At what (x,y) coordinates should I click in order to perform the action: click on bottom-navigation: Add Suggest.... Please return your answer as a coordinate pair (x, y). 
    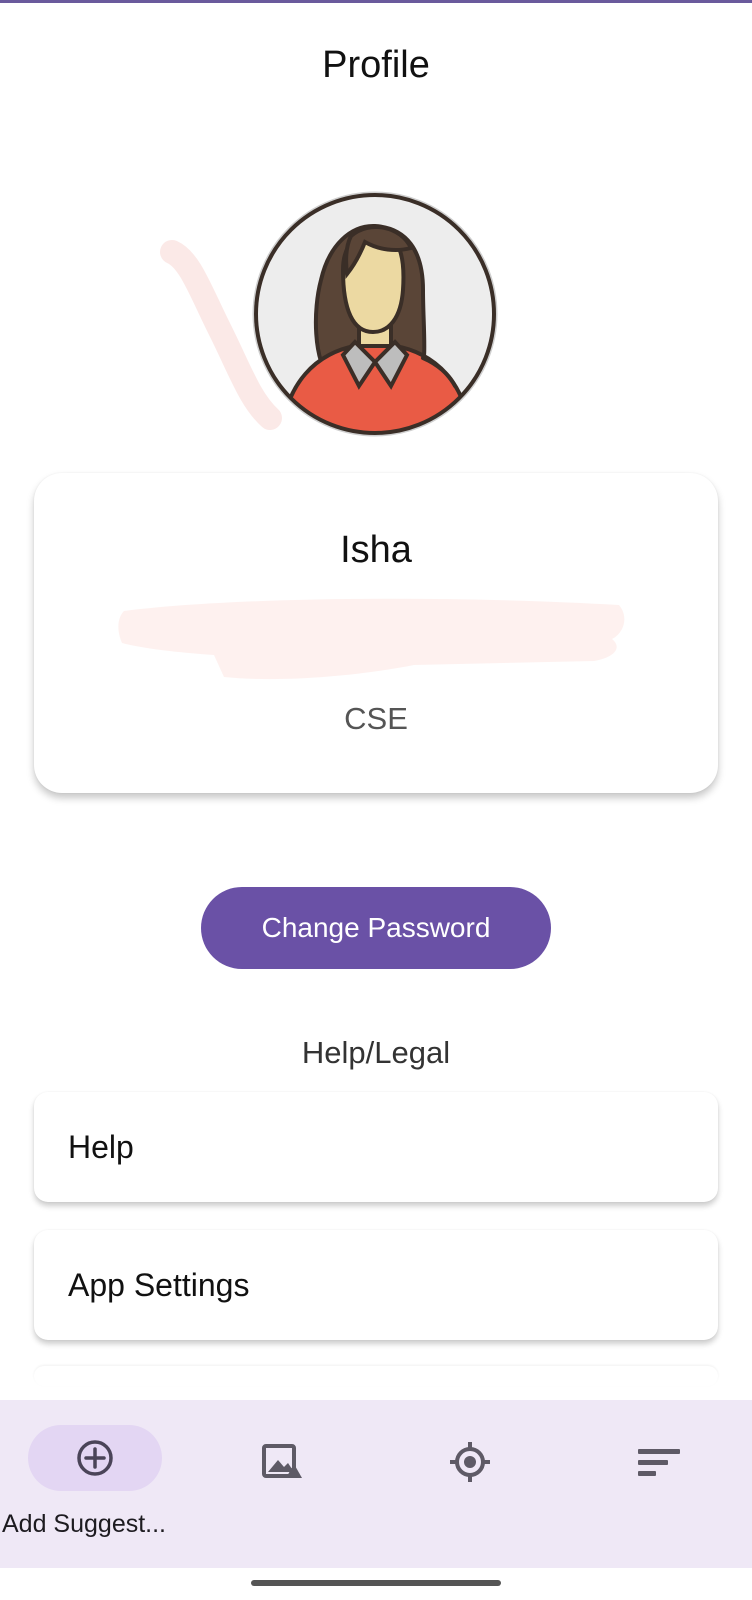
    Looking at the image, I should click on (376, 1484).